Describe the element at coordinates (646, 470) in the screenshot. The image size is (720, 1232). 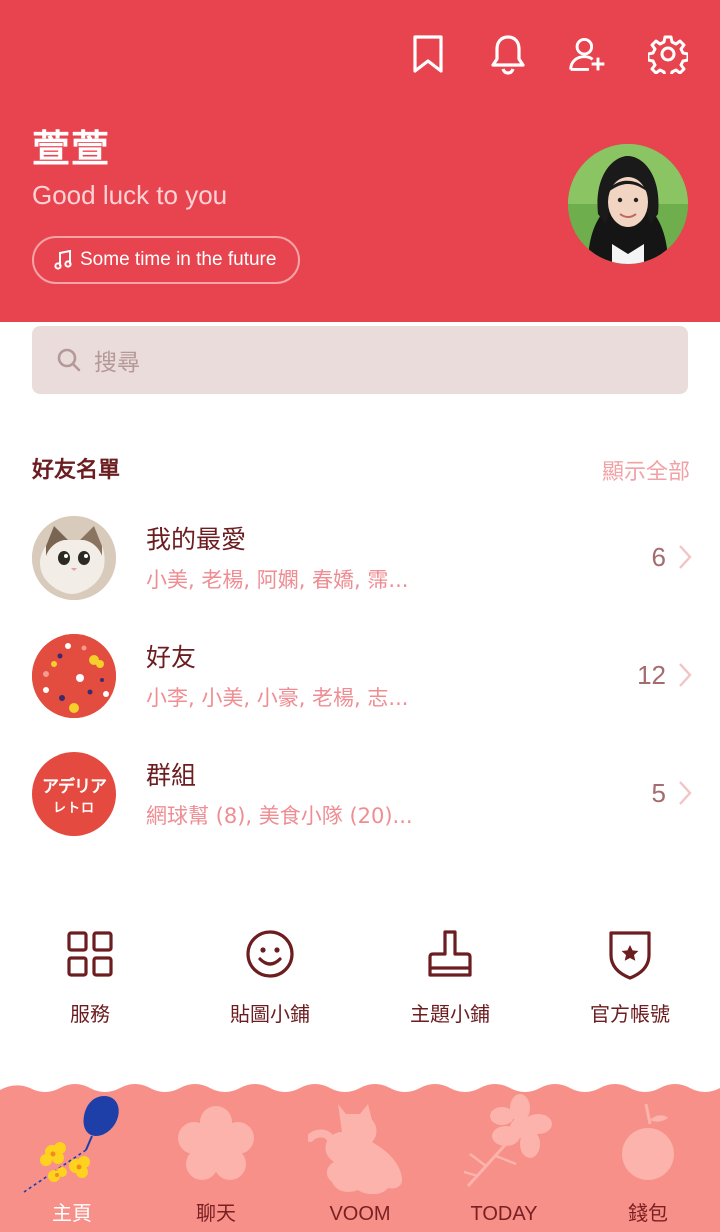
I see `show-all-link: 顯示全部` at that location.